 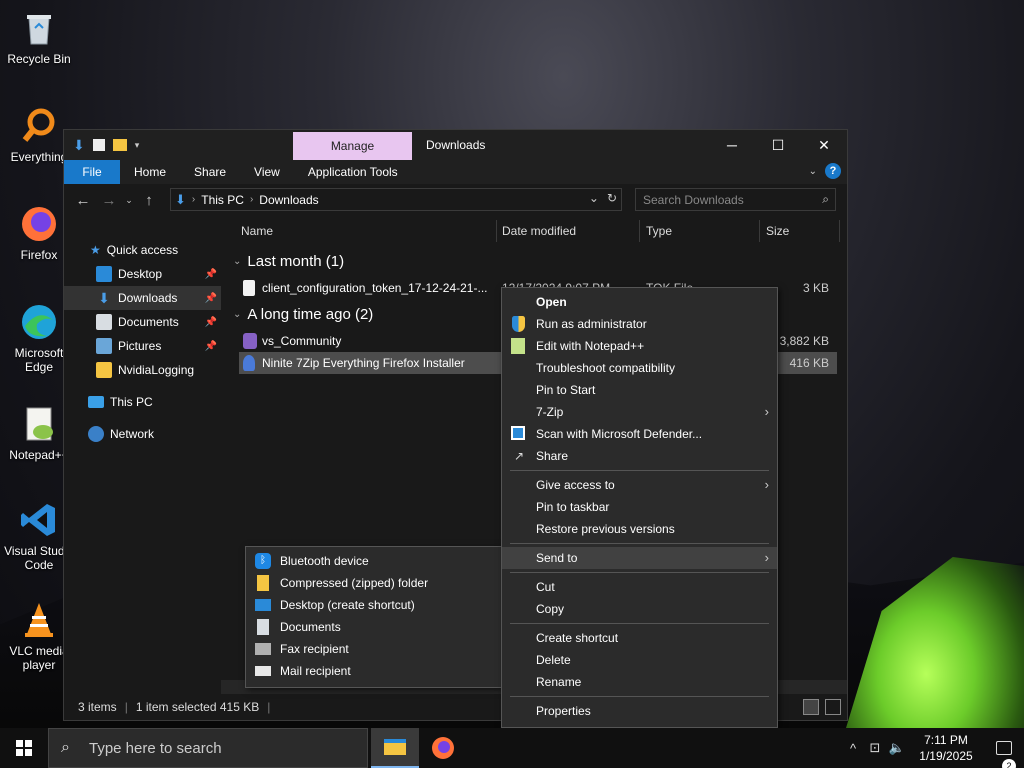 What do you see at coordinates (109, 200) in the screenshot?
I see `forward-button: →` at bounding box center [109, 200].